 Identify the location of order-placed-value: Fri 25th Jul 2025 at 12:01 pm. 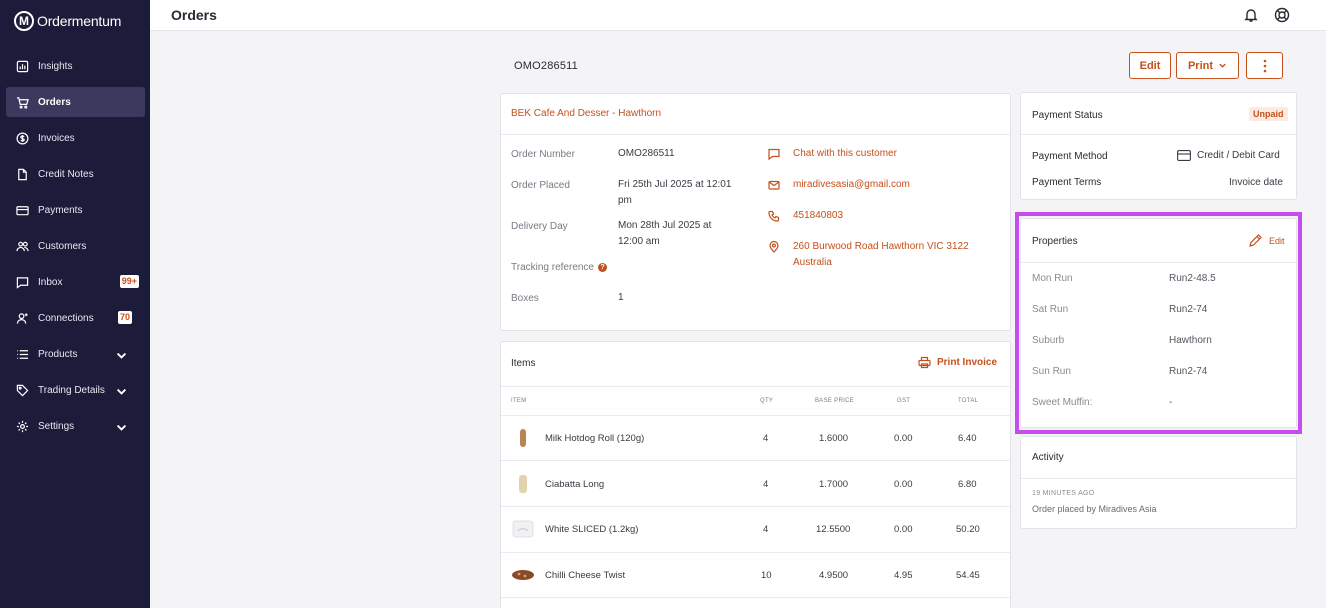
(675, 192).